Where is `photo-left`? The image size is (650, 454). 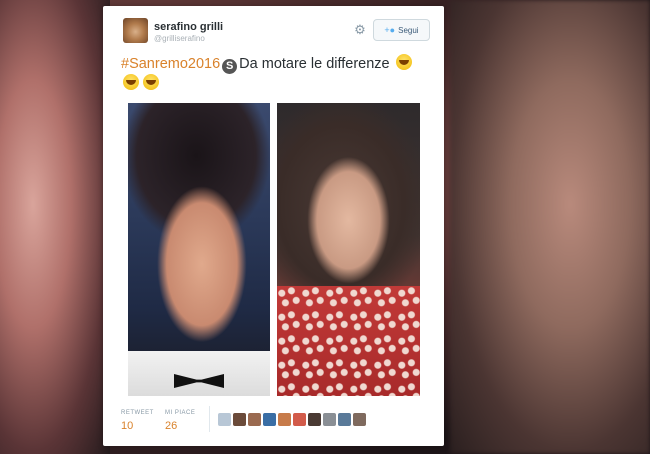 photo-left is located at coordinates (199, 249).